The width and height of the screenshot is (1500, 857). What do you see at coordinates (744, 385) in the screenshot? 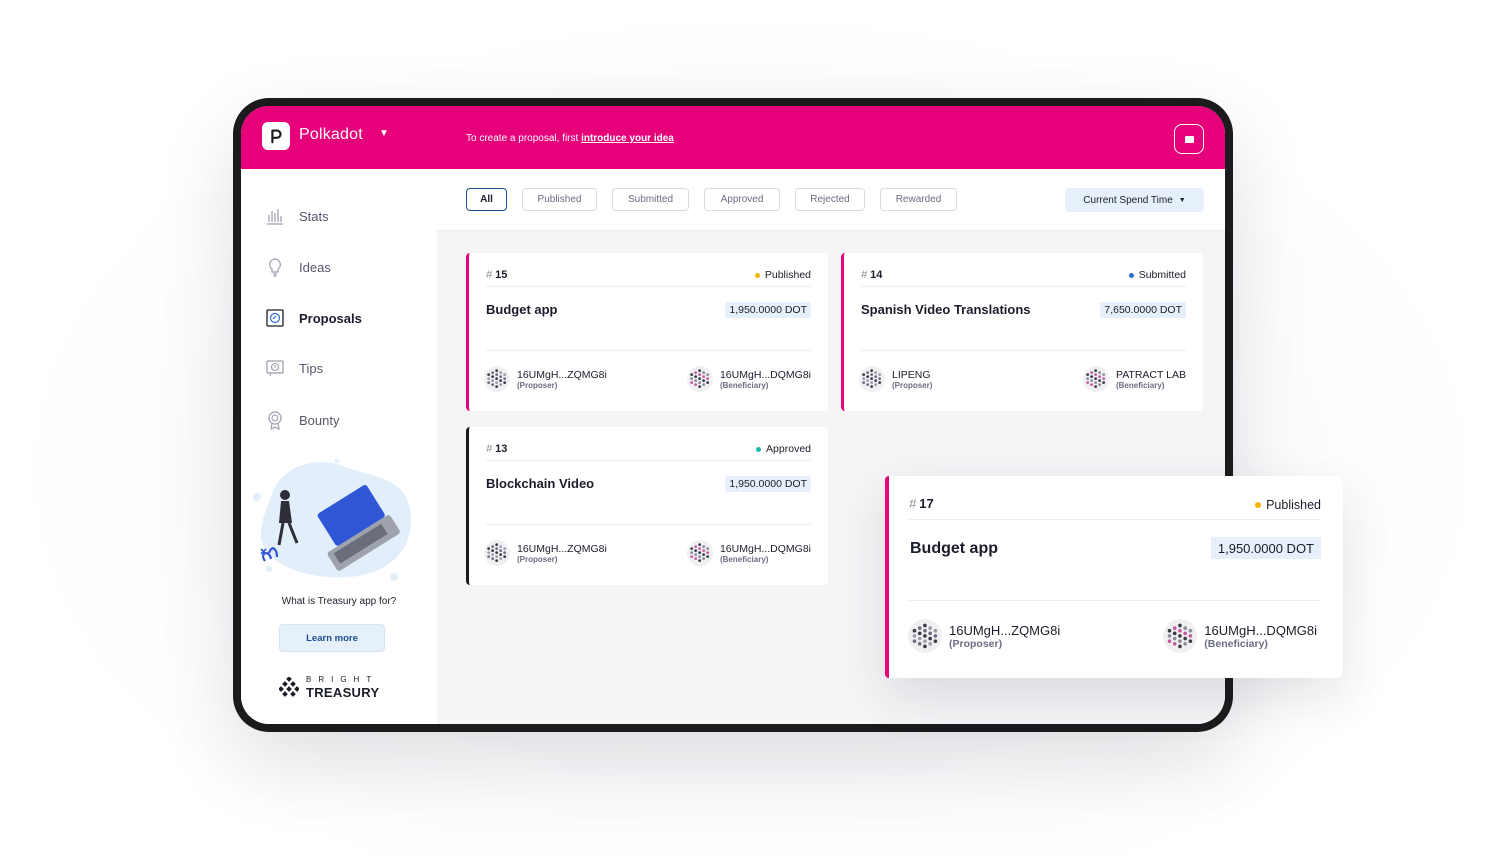
I see `beneficiary-role: (Beneficiary)` at bounding box center [744, 385].